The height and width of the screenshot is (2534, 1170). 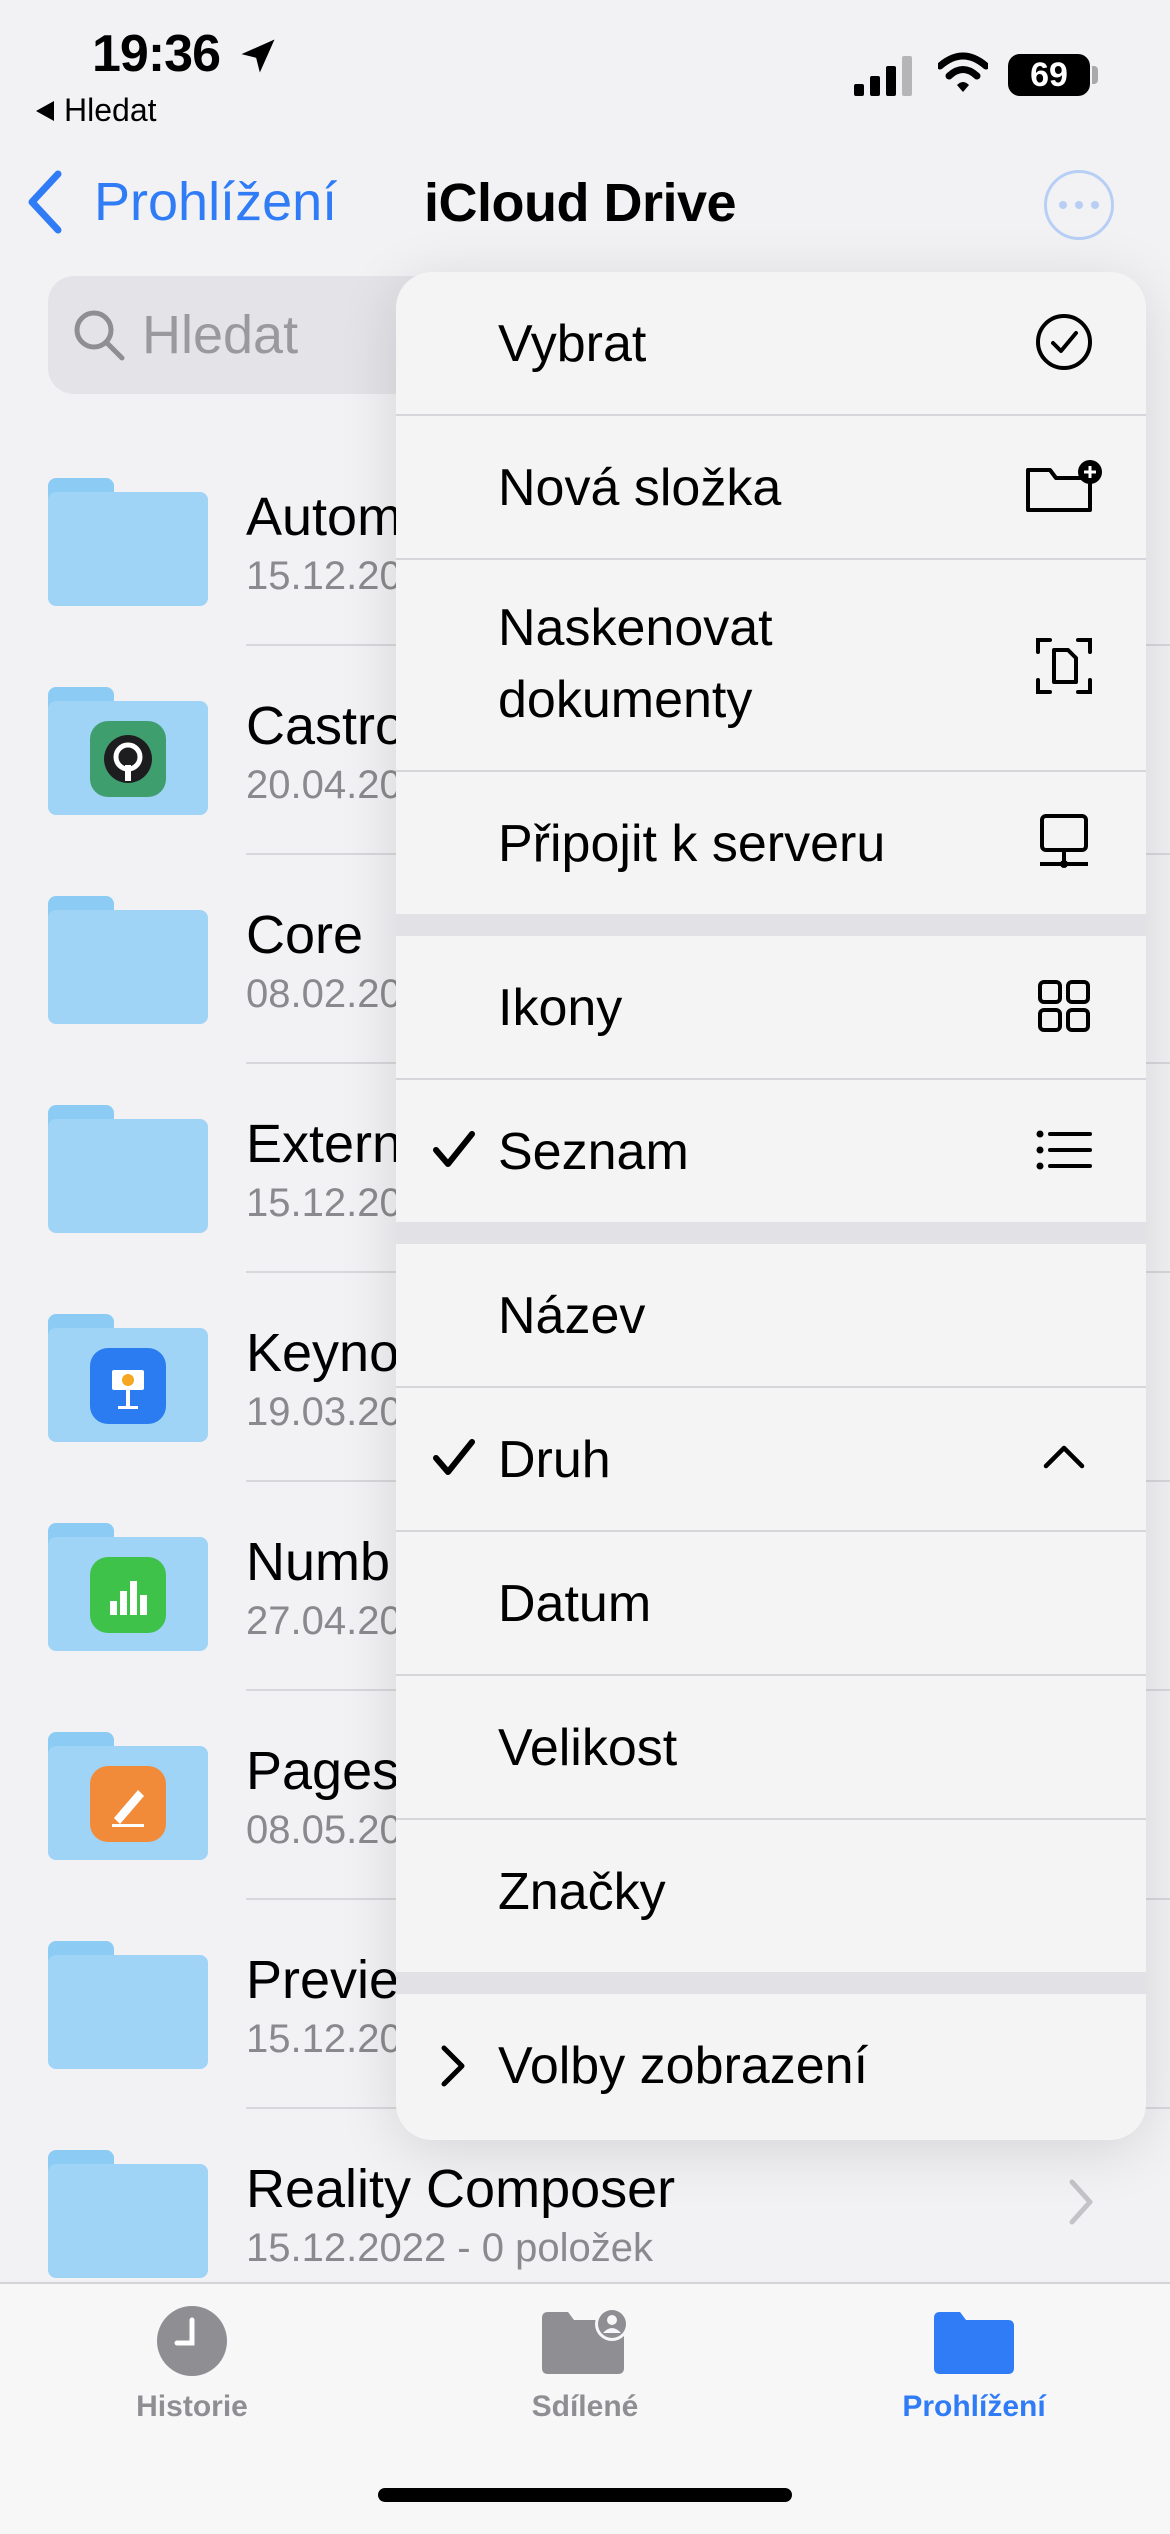 What do you see at coordinates (99, 335) in the screenshot?
I see `search-icon` at bounding box center [99, 335].